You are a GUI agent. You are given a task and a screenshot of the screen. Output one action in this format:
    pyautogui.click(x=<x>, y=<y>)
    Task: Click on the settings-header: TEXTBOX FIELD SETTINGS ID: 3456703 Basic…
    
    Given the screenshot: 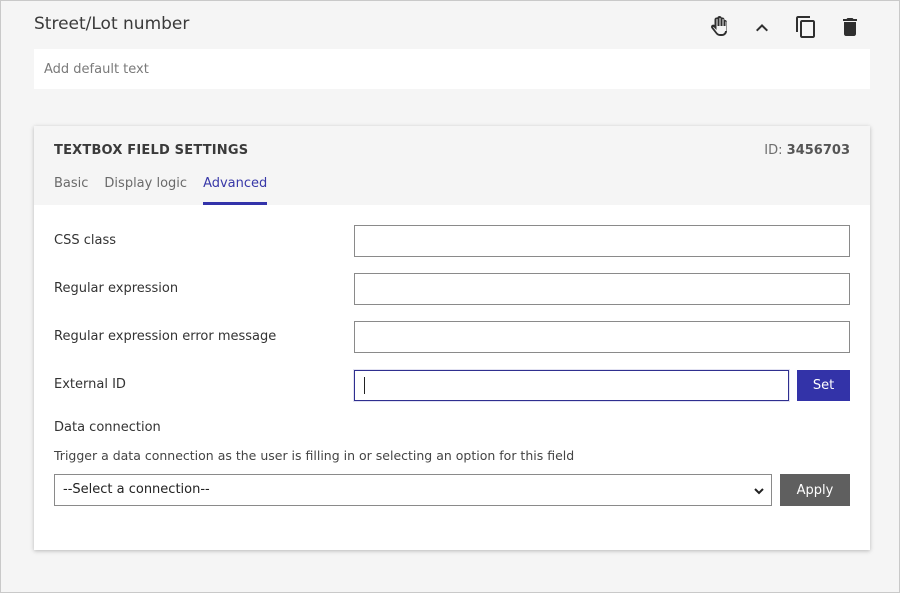 What is the action you would take?
    pyautogui.click(x=452, y=165)
    